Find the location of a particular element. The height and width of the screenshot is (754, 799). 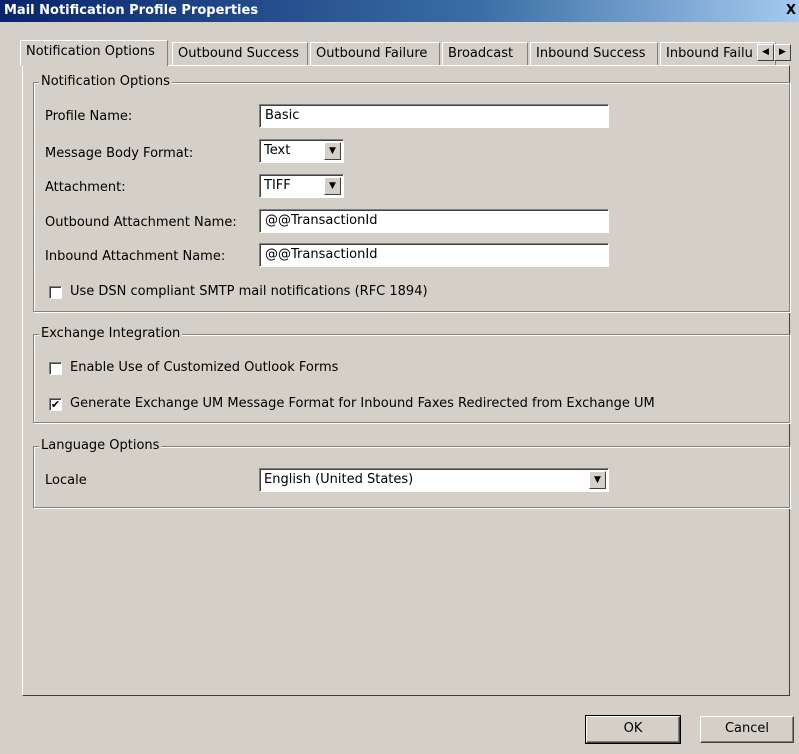

tab-scroll-right-icon: ▶ is located at coordinates (782, 52).